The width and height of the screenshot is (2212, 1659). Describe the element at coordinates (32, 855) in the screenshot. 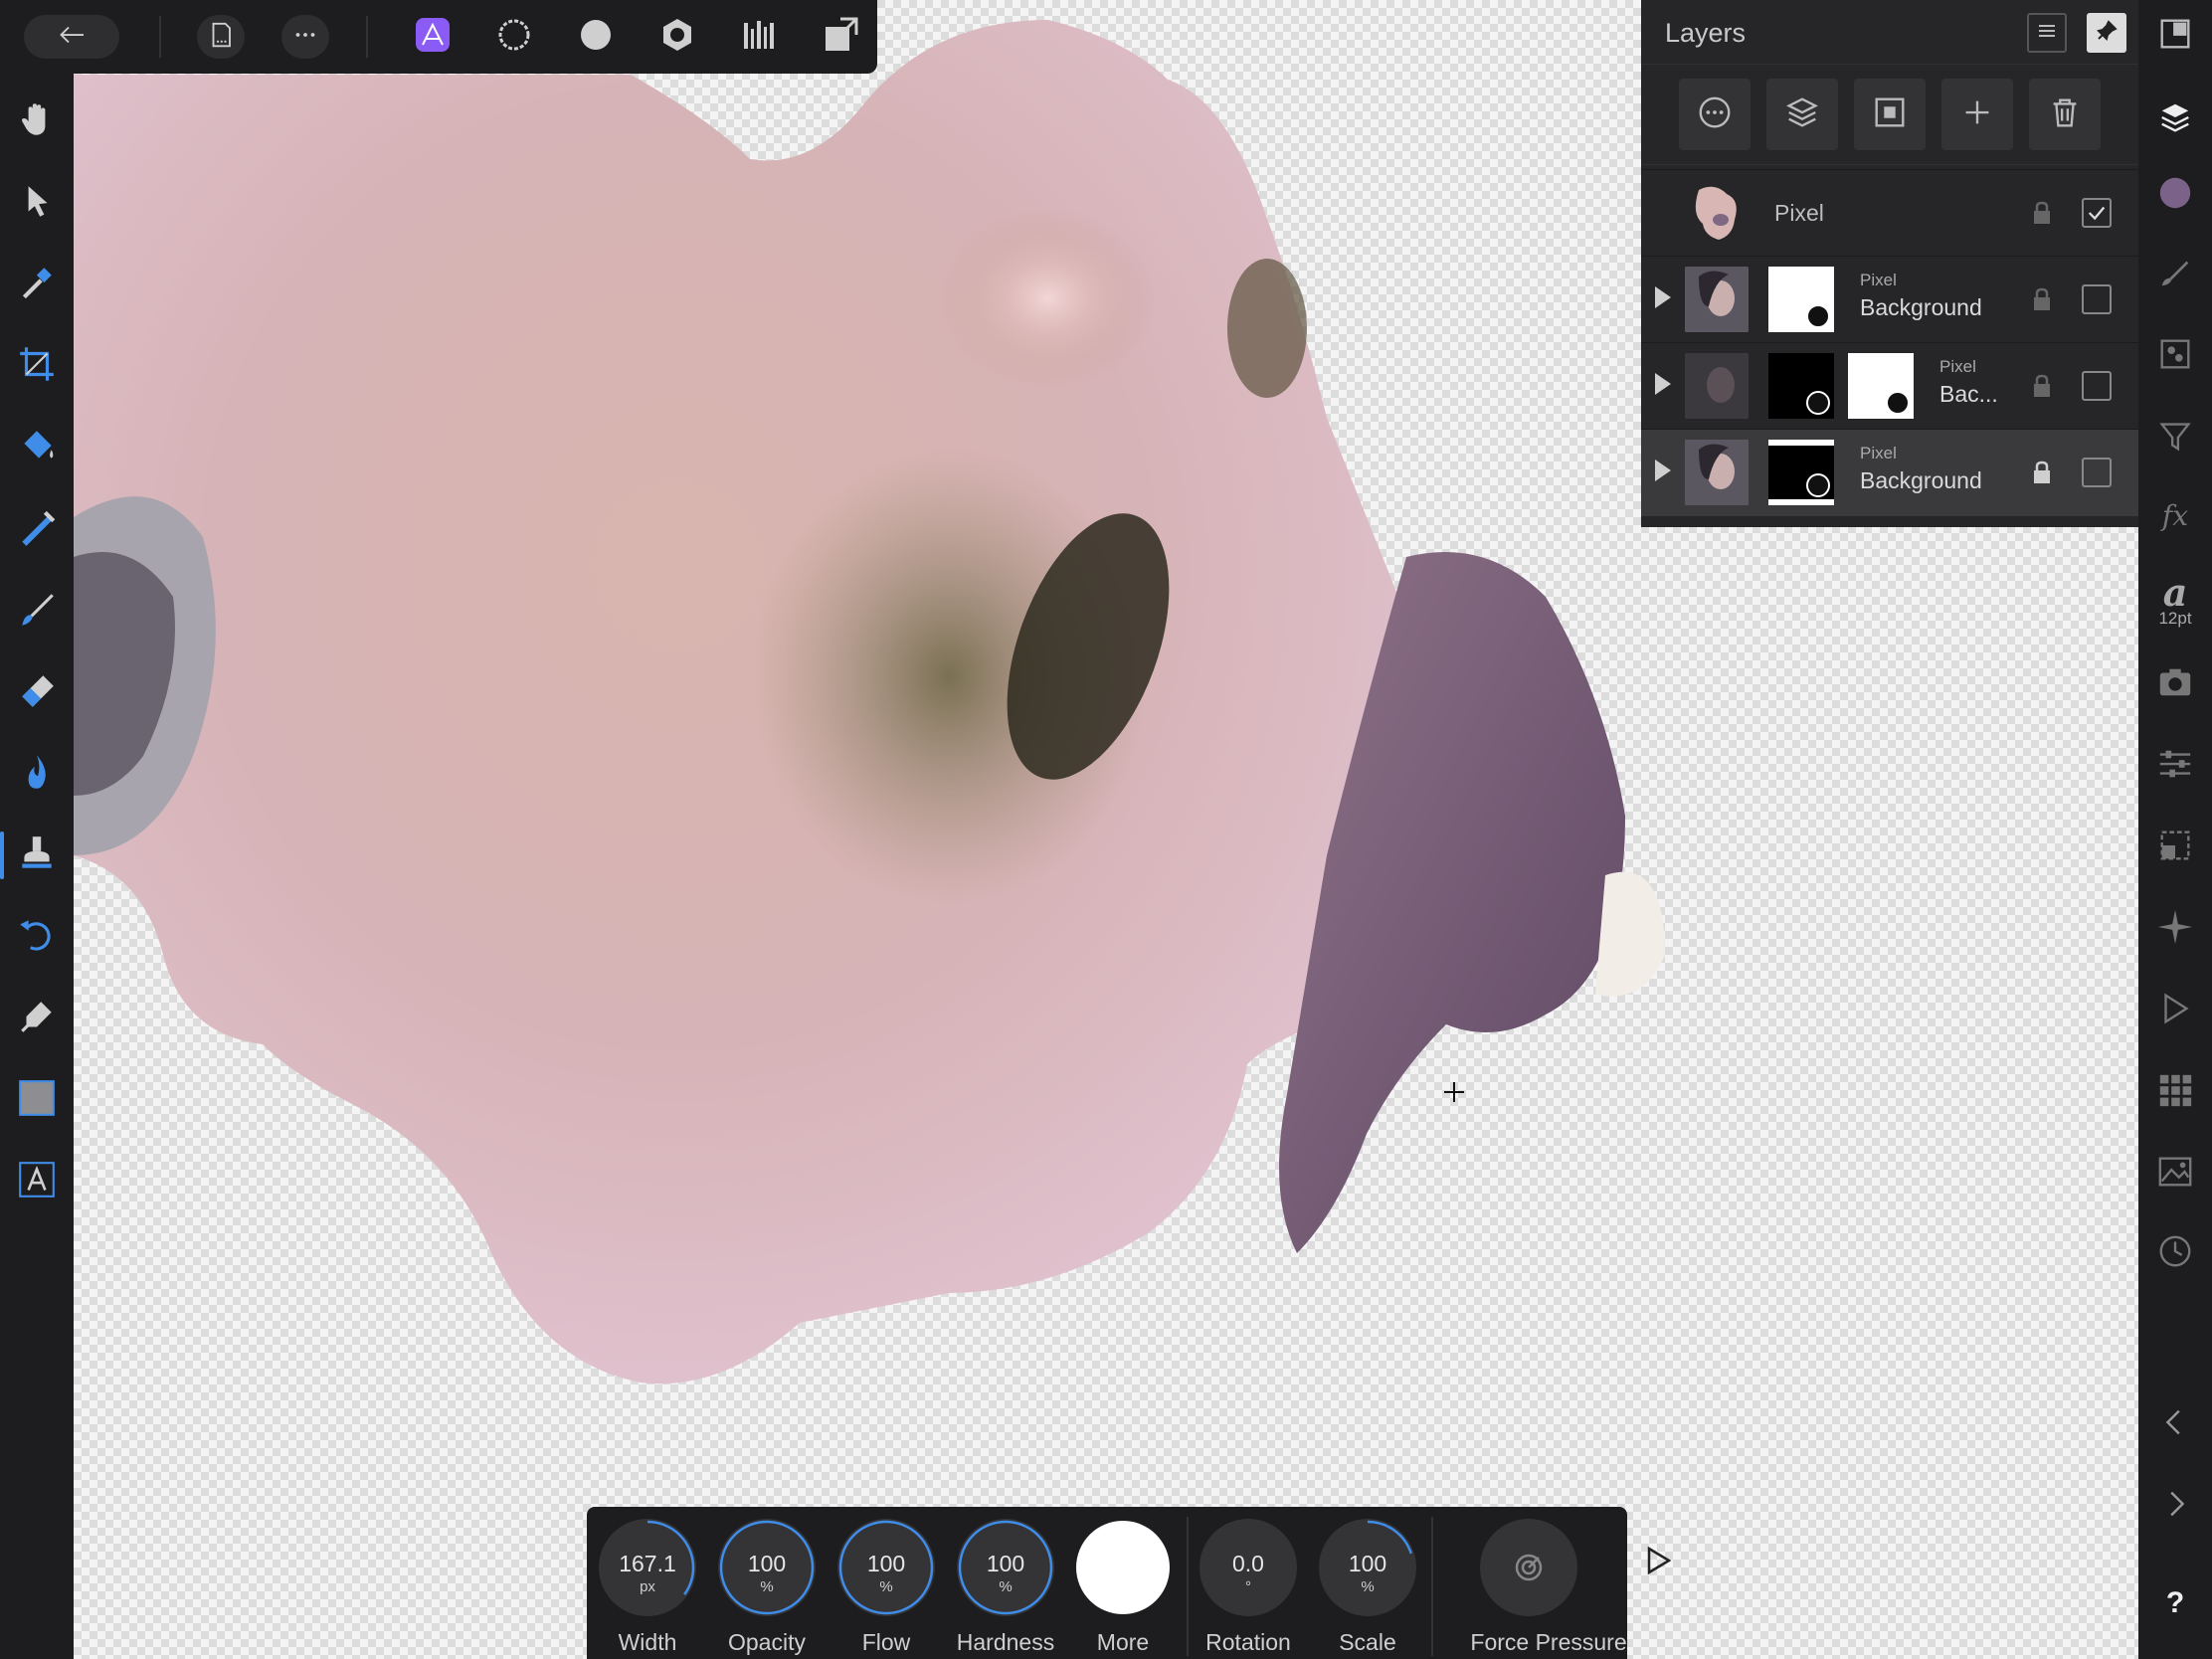

I see `clone-brush-tool` at that location.